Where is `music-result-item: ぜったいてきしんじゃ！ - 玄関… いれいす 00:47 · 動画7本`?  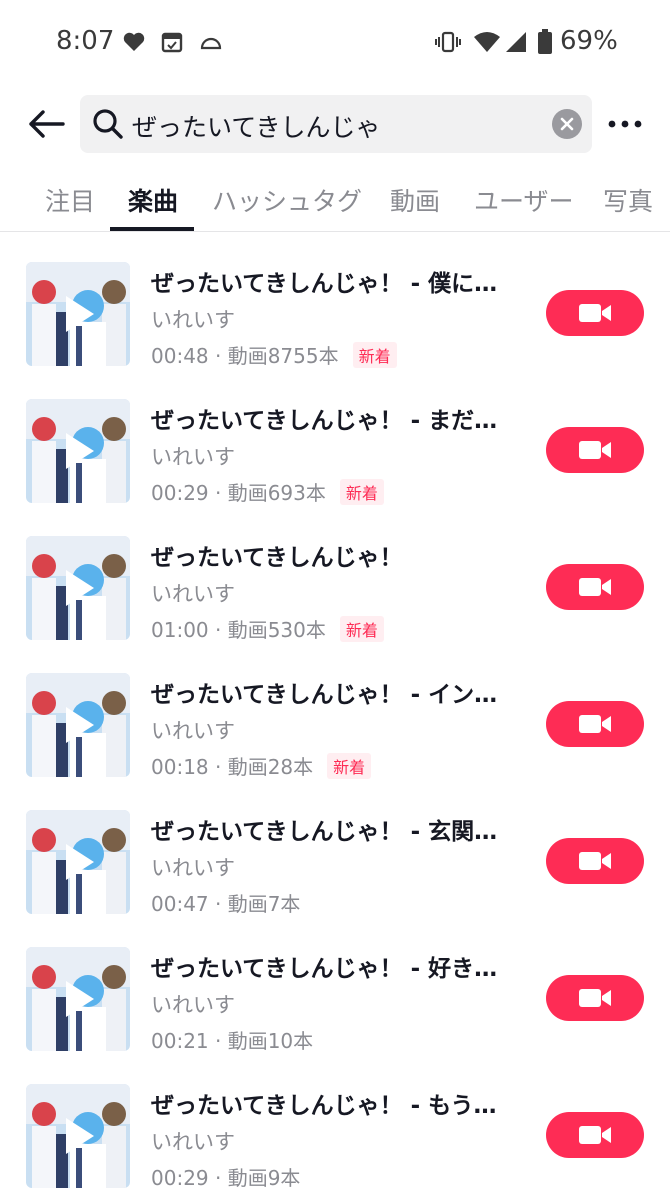 music-result-item: ぜったいてきしんじゃ！ - 玄関… いれいす 00:47 · 動画7本 is located at coordinates (335, 878).